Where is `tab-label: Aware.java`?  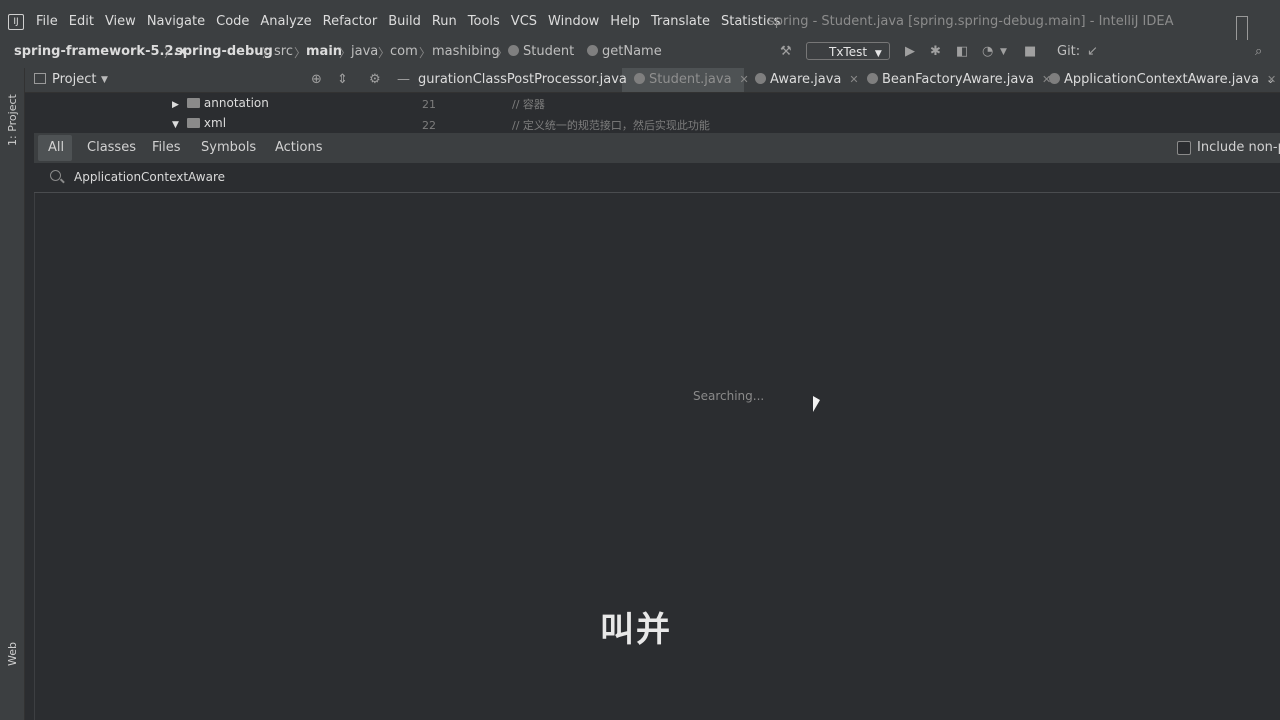
tab-label: Aware.java is located at coordinates (806, 79).